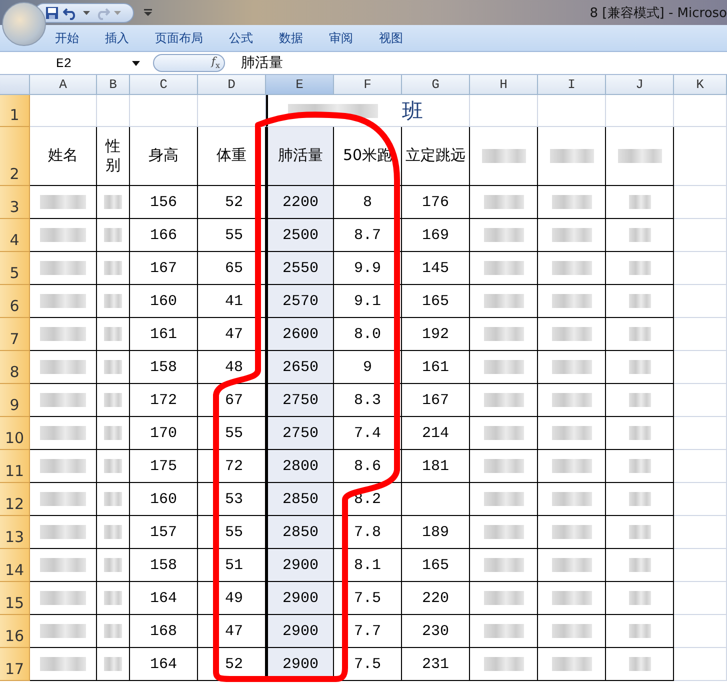  Describe the element at coordinates (189, 63) in the screenshot. I see `formula-bar-handle: f$_{x}$` at that location.